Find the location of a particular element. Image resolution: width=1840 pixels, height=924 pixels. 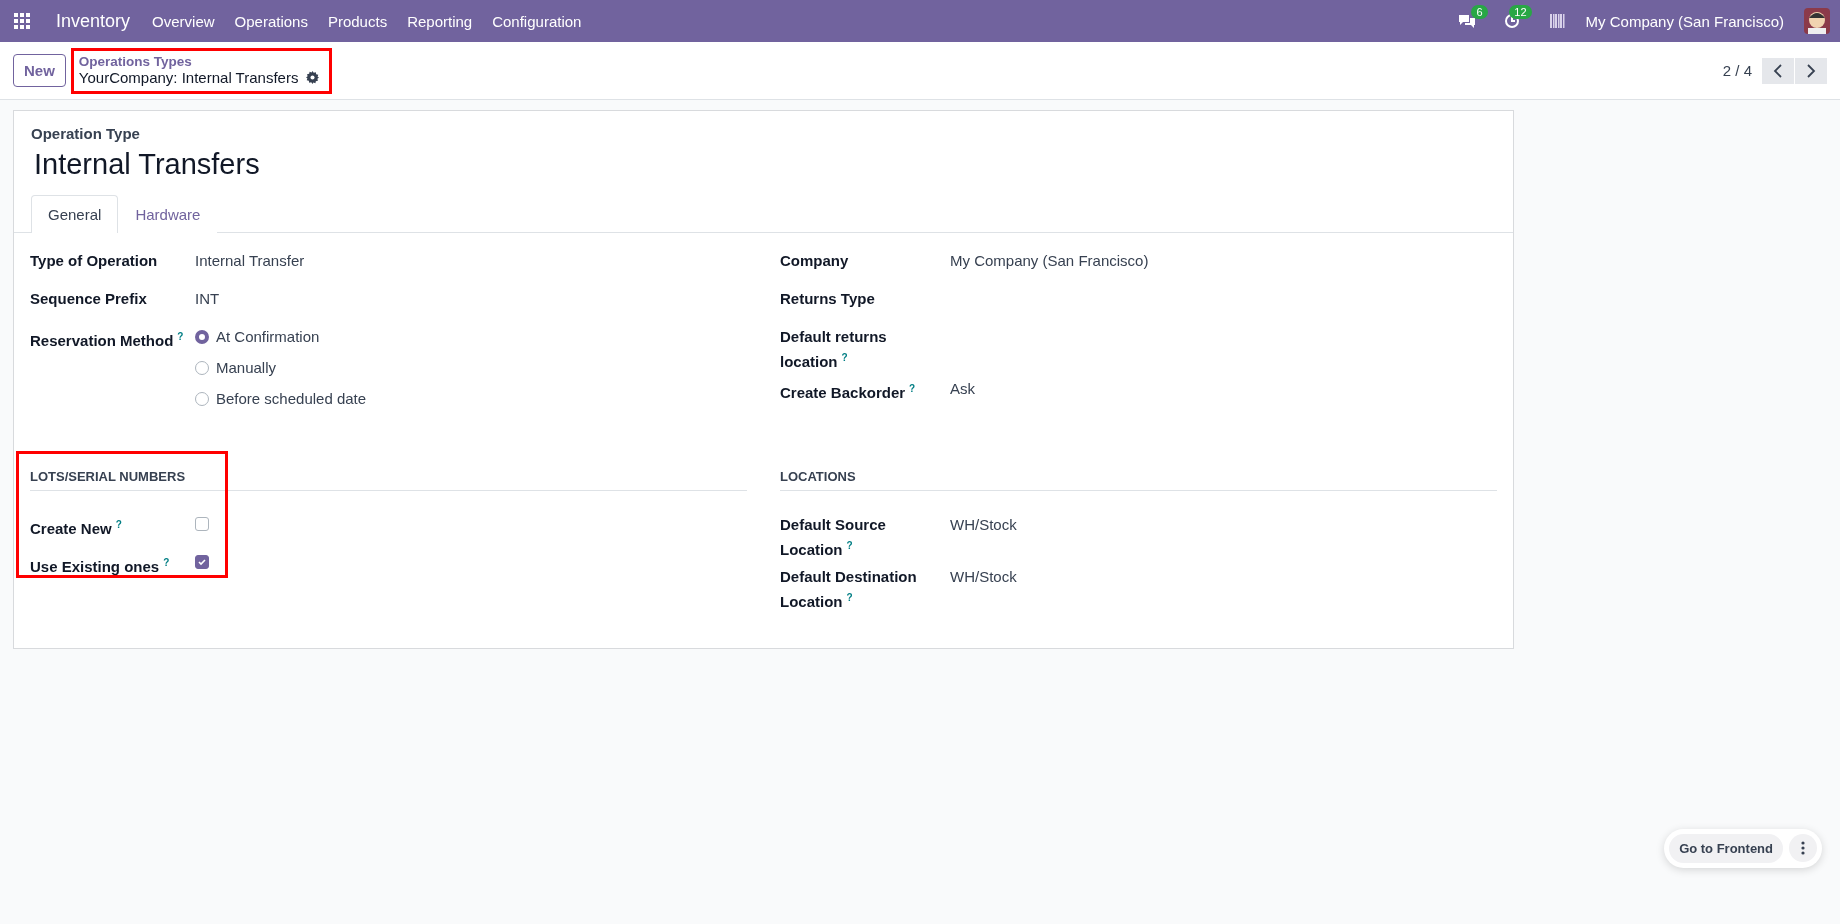

field-value: My Company (San Francisco) is located at coordinates (1050, 261).